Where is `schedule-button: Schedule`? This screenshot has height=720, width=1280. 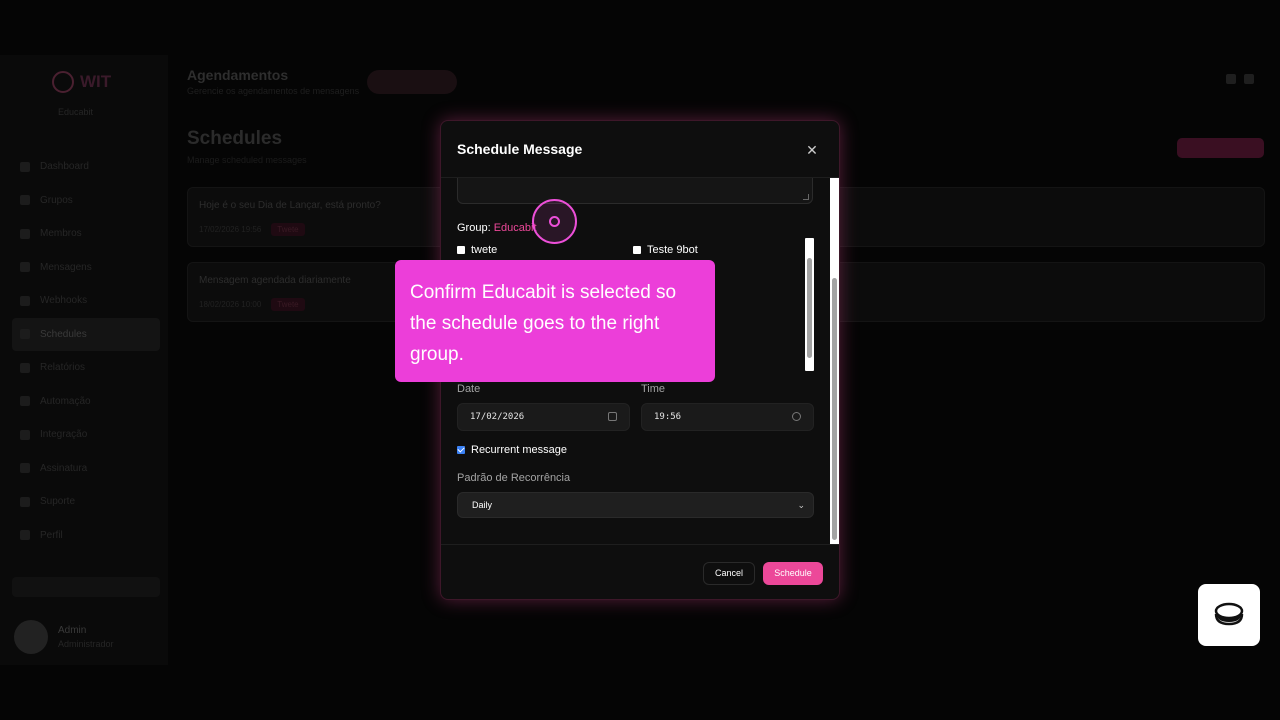 schedule-button: Schedule is located at coordinates (793, 573).